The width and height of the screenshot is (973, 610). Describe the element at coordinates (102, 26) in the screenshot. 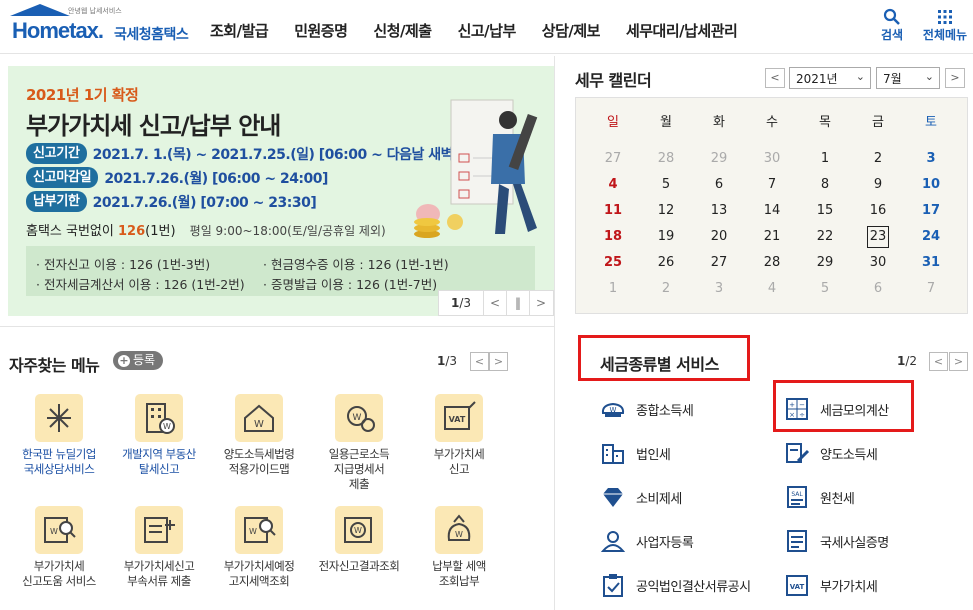

I see `hometax-logo: 안녕웹 납세서비스 Hometax. 국세청홈택스` at that location.